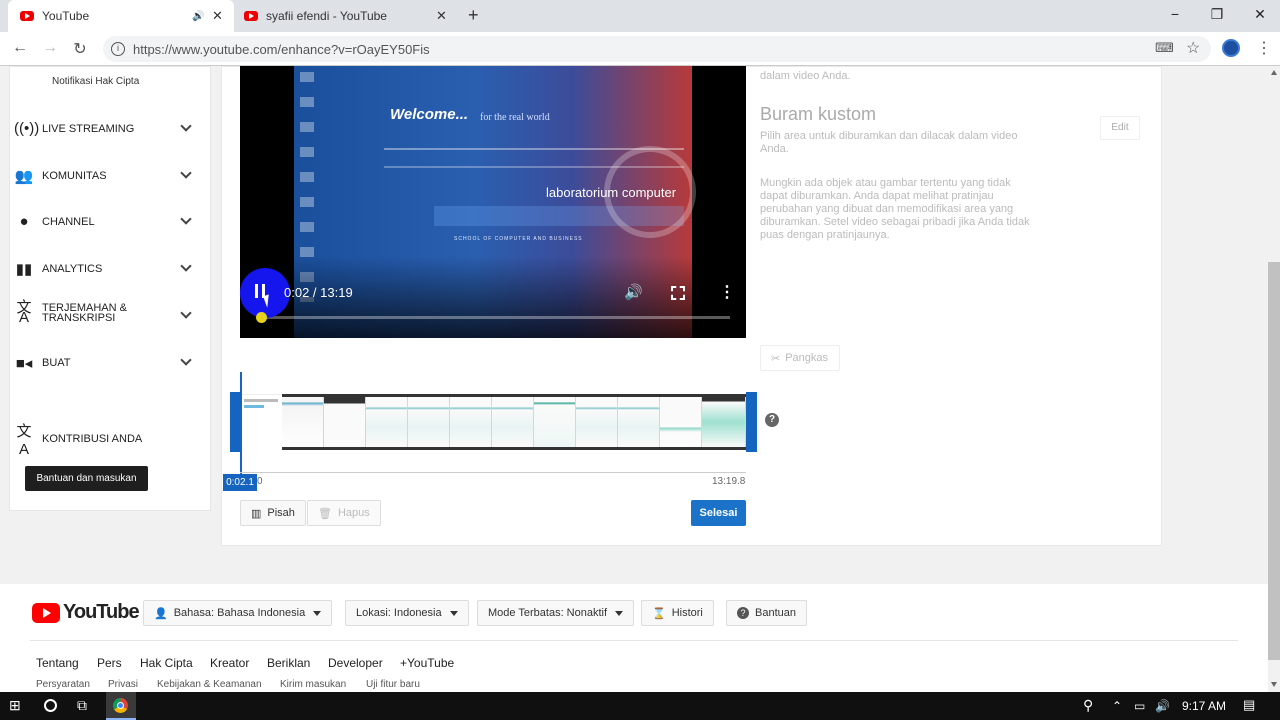 Image resolution: width=1280 pixels, height=720 pixels. Describe the element at coordinates (103, 221) in the screenshot. I see `sidebar-item-channel: ● CHANNEL` at that location.